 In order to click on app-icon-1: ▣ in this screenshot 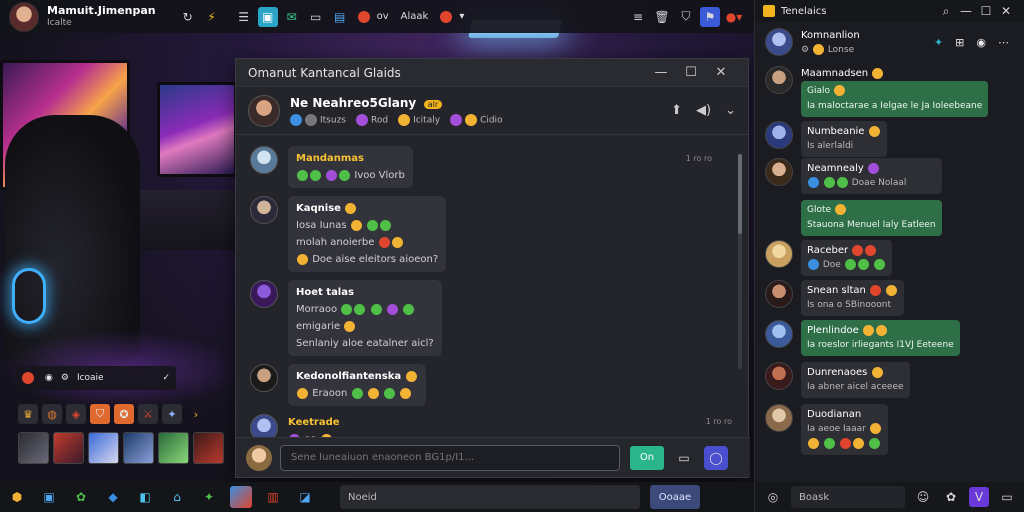, I will do `click(49, 497)`.